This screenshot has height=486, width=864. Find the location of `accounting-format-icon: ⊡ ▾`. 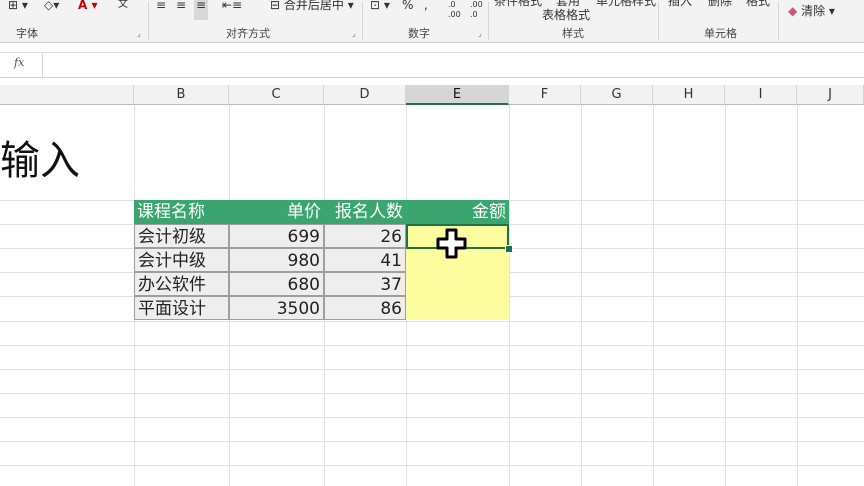

accounting-format-icon: ⊡ ▾ is located at coordinates (380, 10).